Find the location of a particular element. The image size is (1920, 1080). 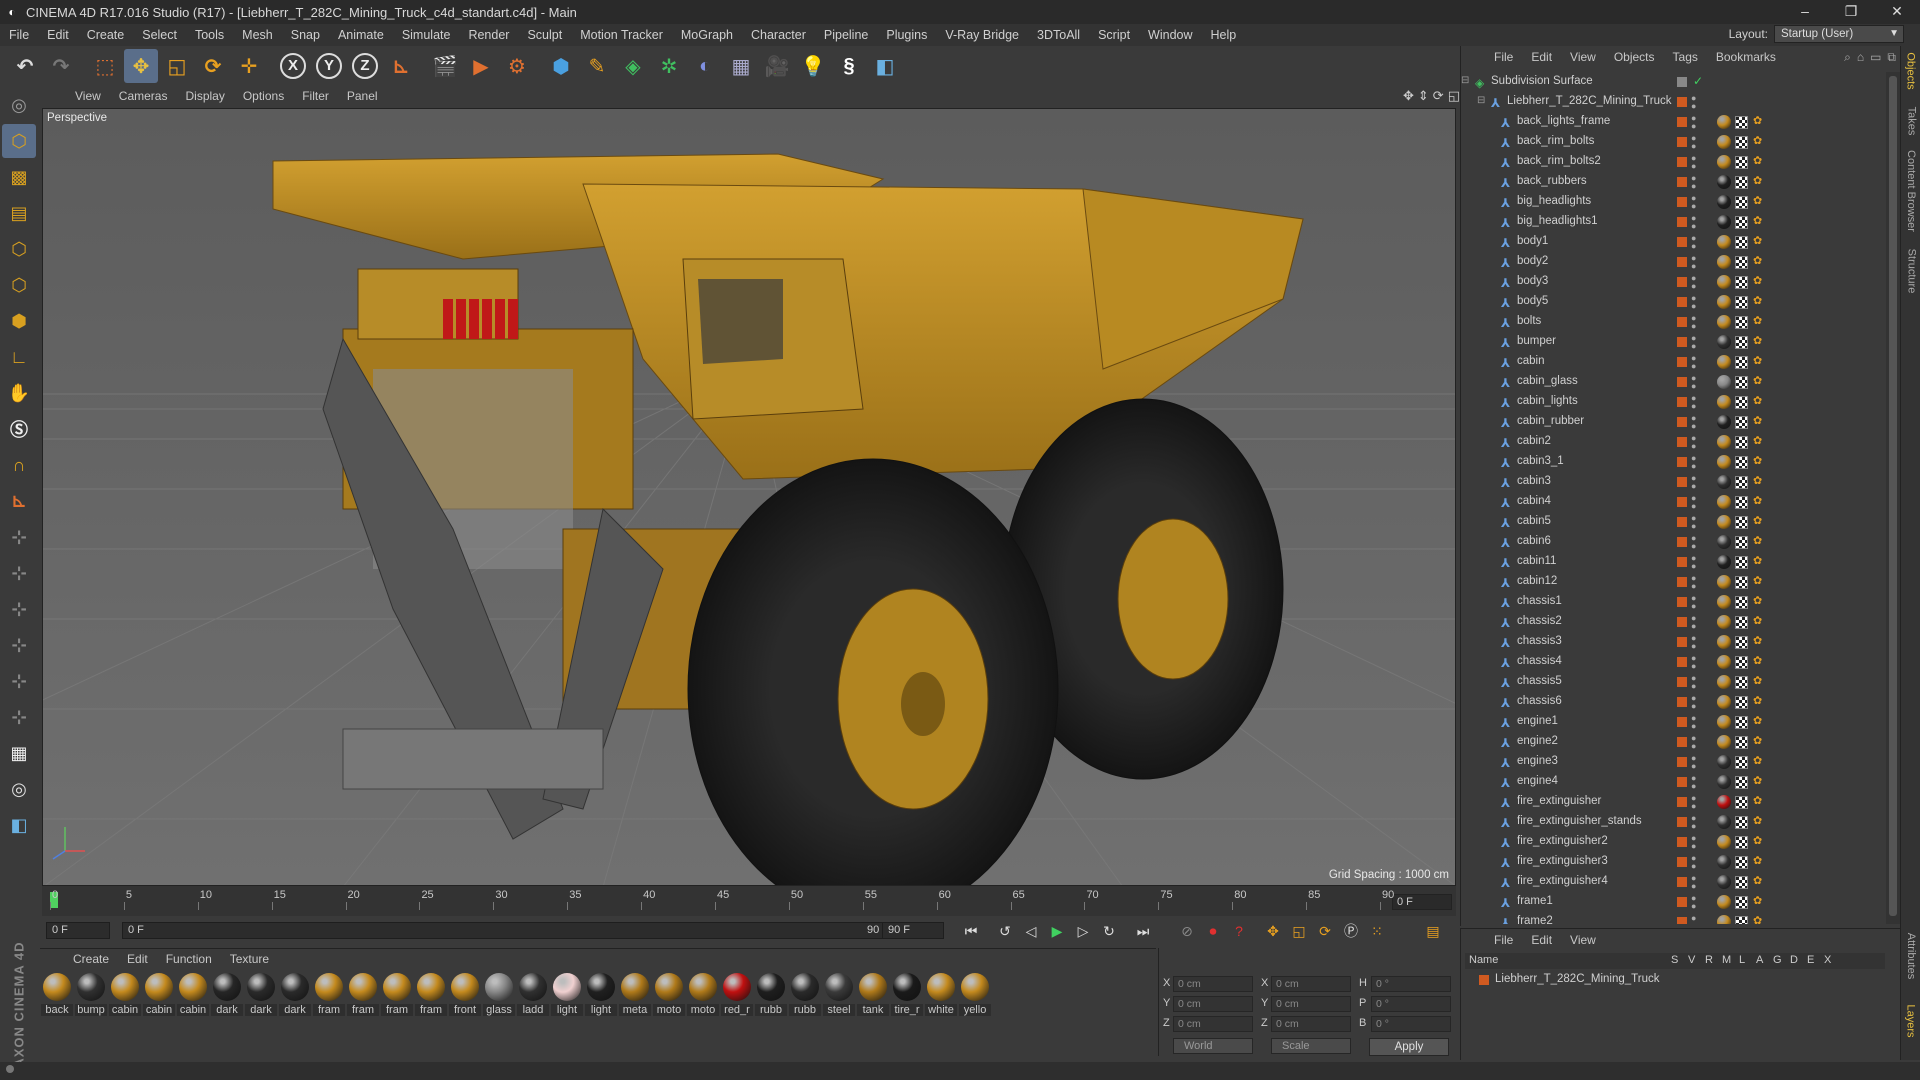

floor-button: ▦ is located at coordinates (741, 66).